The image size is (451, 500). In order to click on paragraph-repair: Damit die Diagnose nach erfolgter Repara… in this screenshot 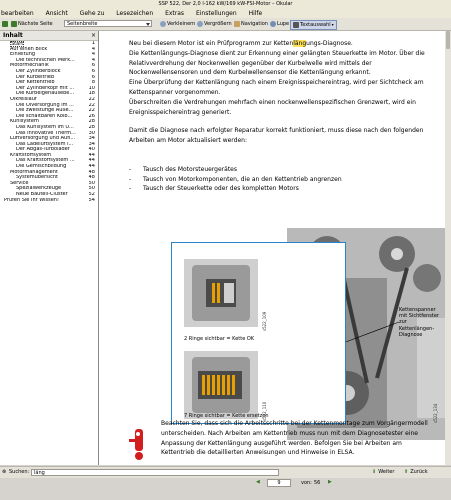, I will do `click(276, 135)`.